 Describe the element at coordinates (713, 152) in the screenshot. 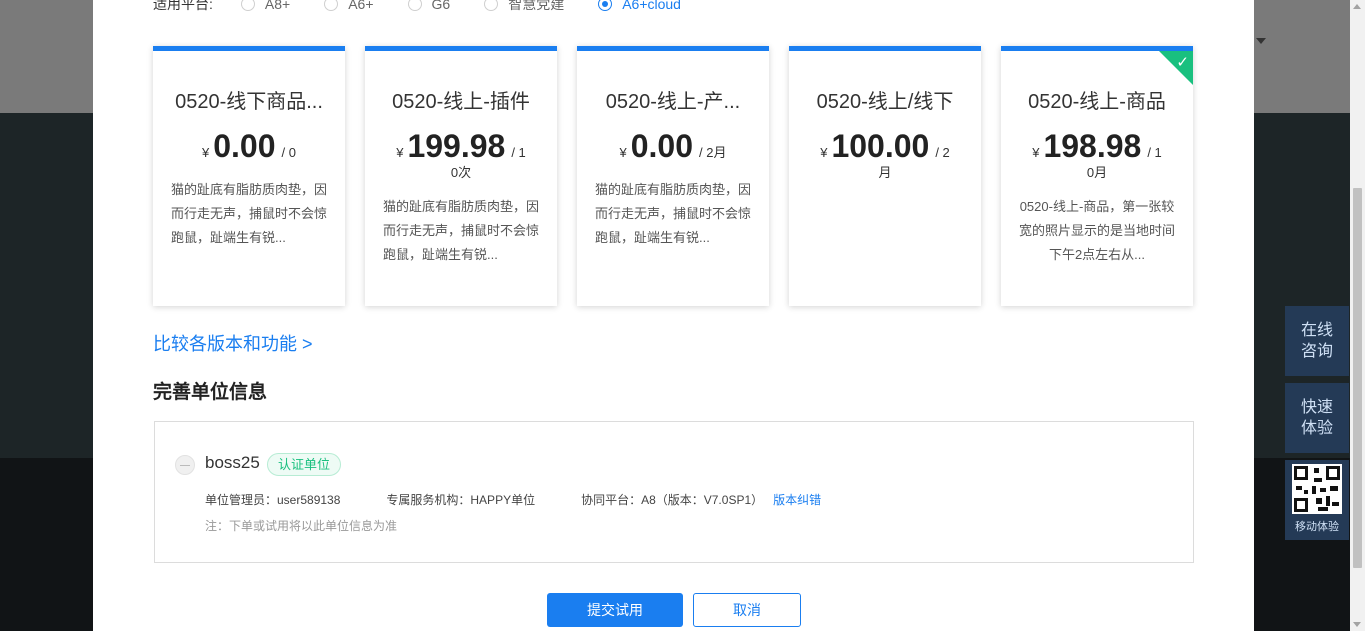

I see `price-unit: / 2月` at that location.